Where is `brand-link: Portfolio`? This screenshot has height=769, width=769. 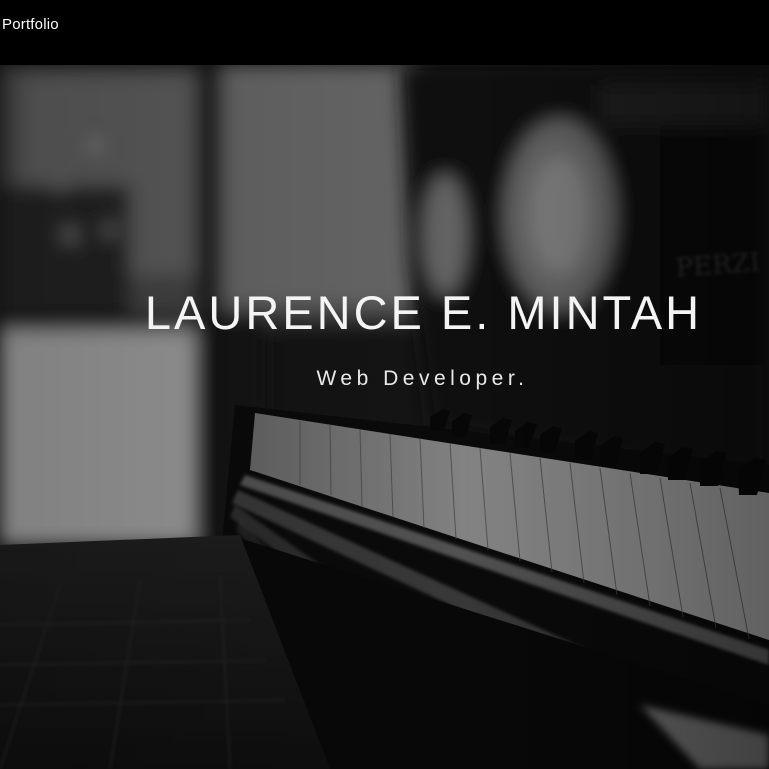 brand-link: Portfolio is located at coordinates (30, 24).